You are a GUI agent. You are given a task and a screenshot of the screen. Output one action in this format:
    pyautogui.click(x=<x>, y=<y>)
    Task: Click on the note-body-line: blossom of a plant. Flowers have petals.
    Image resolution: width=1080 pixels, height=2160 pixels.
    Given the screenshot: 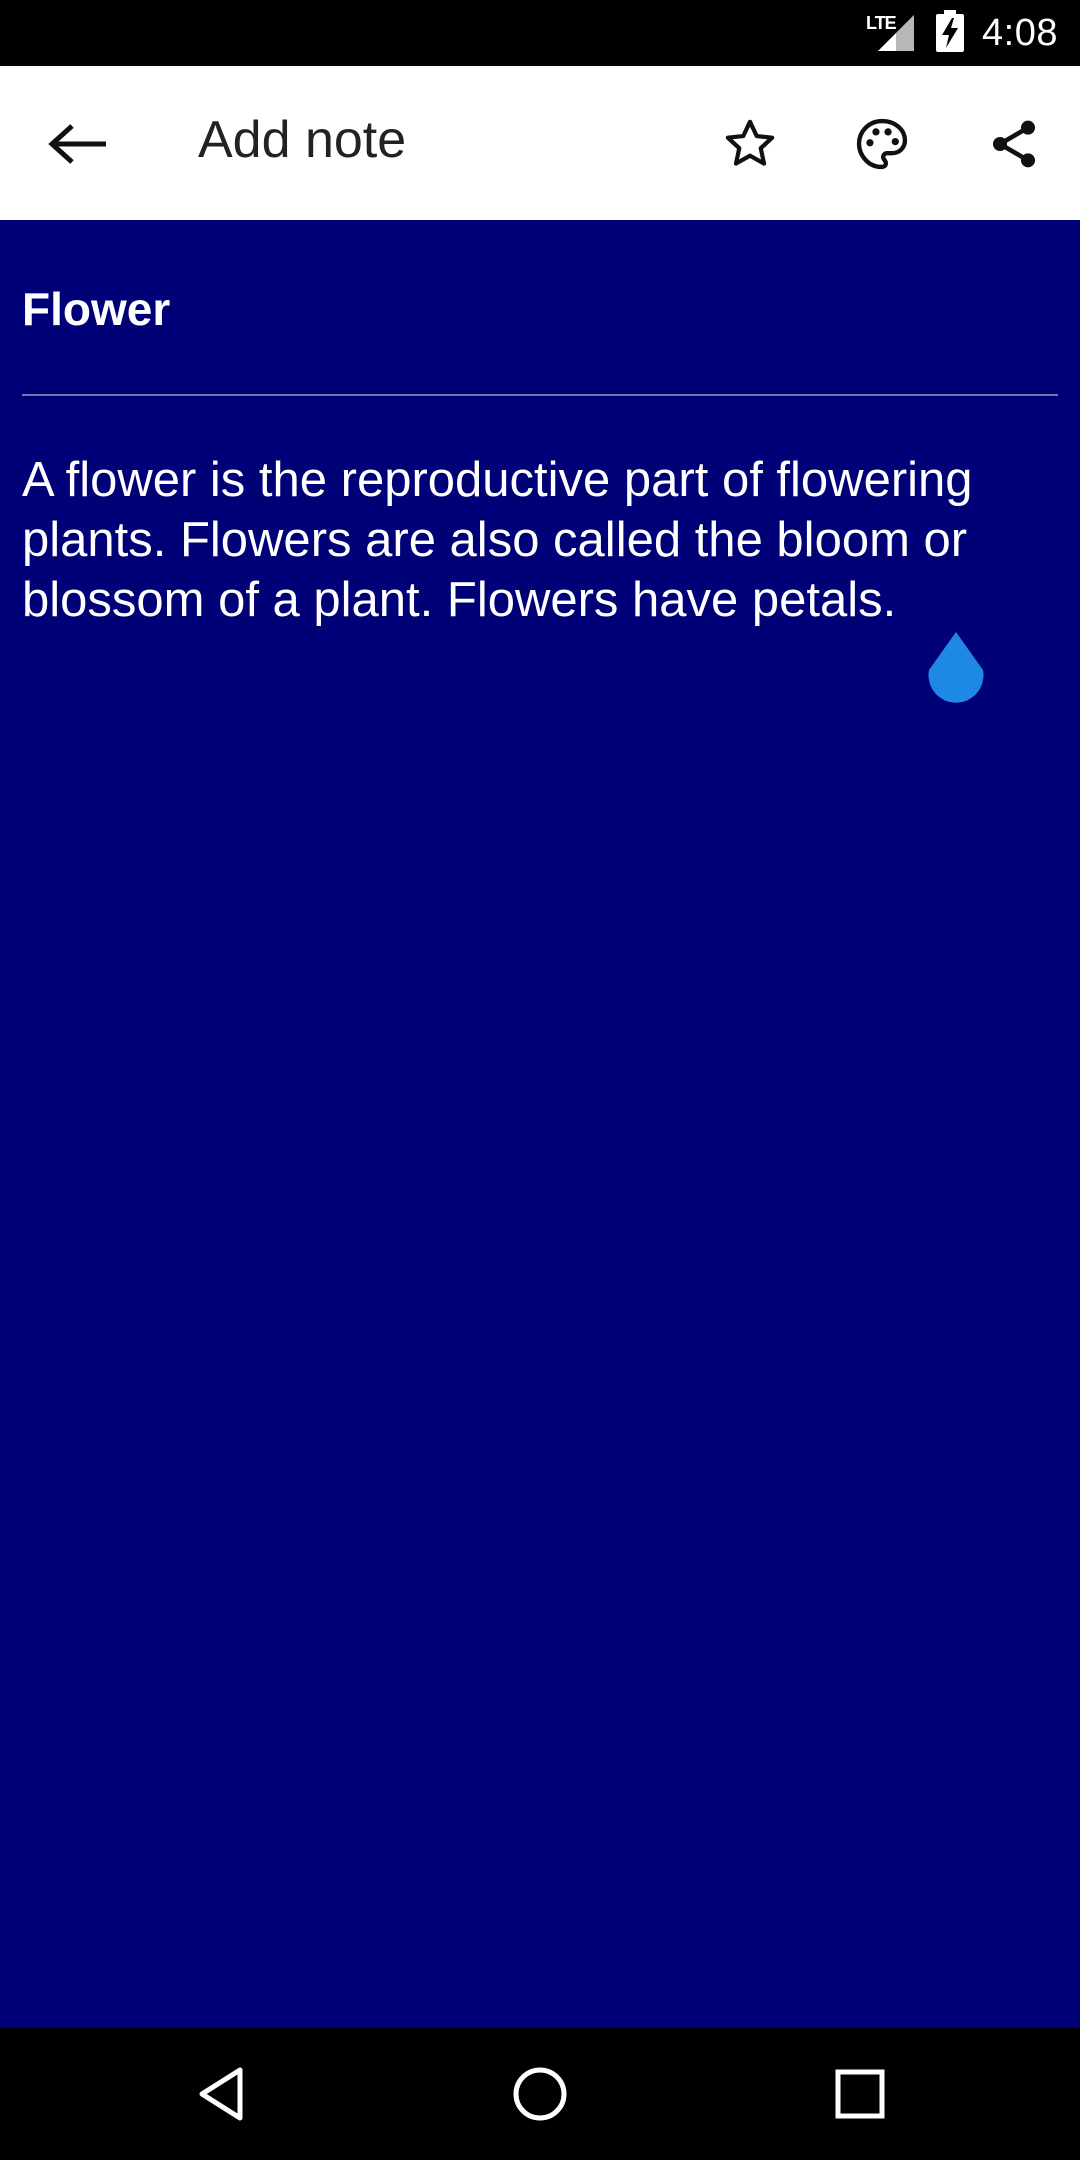 What is the action you would take?
    pyautogui.click(x=459, y=600)
    